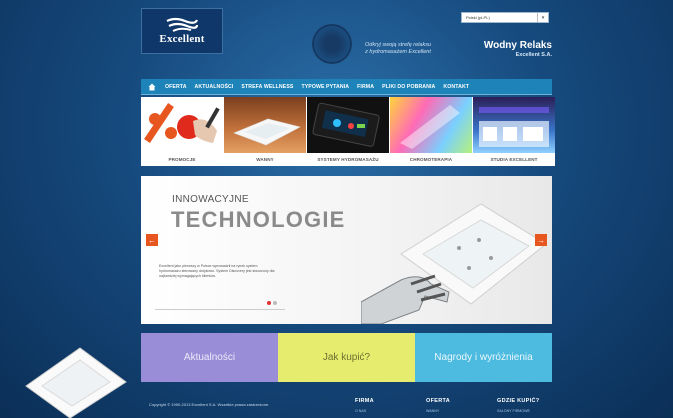  Describe the element at coordinates (258, 219) in the screenshot. I see `hero-headline: TECHNOLOGIE` at that location.